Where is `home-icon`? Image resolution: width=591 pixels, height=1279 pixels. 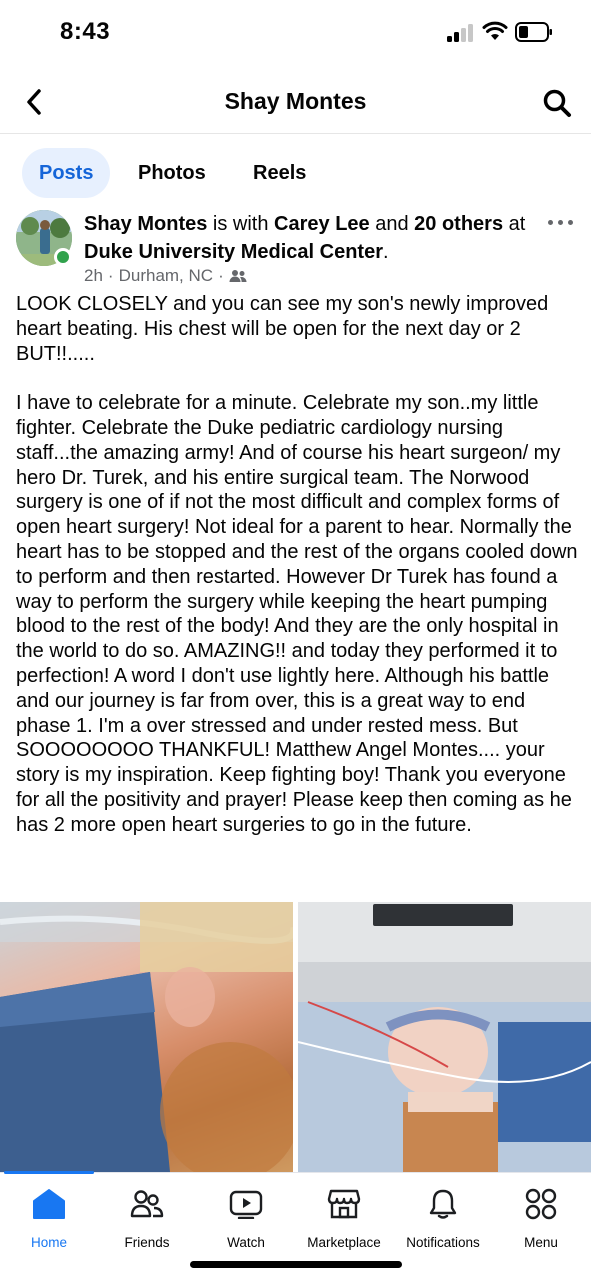
home-icon is located at coordinates (49, 1204).